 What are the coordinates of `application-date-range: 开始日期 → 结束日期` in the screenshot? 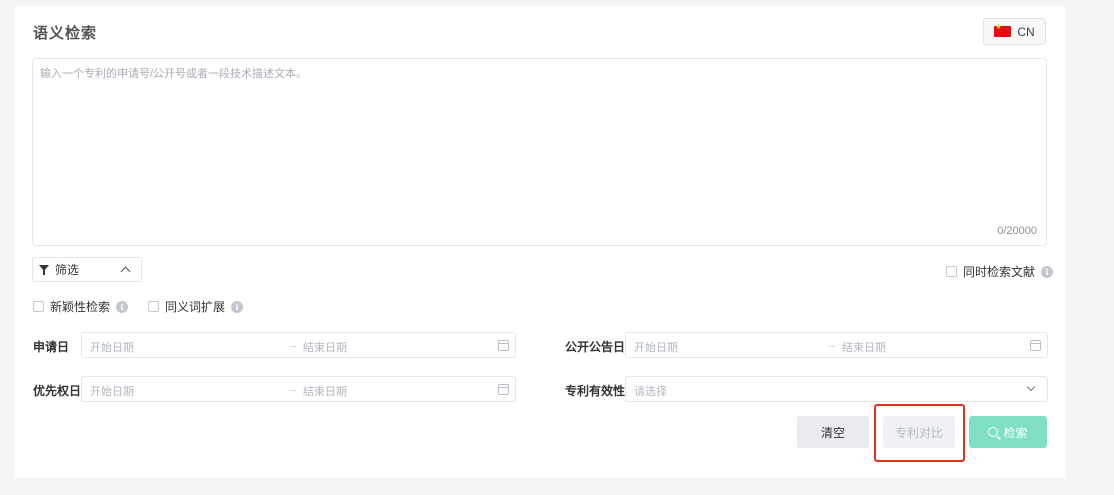 It's located at (298, 345).